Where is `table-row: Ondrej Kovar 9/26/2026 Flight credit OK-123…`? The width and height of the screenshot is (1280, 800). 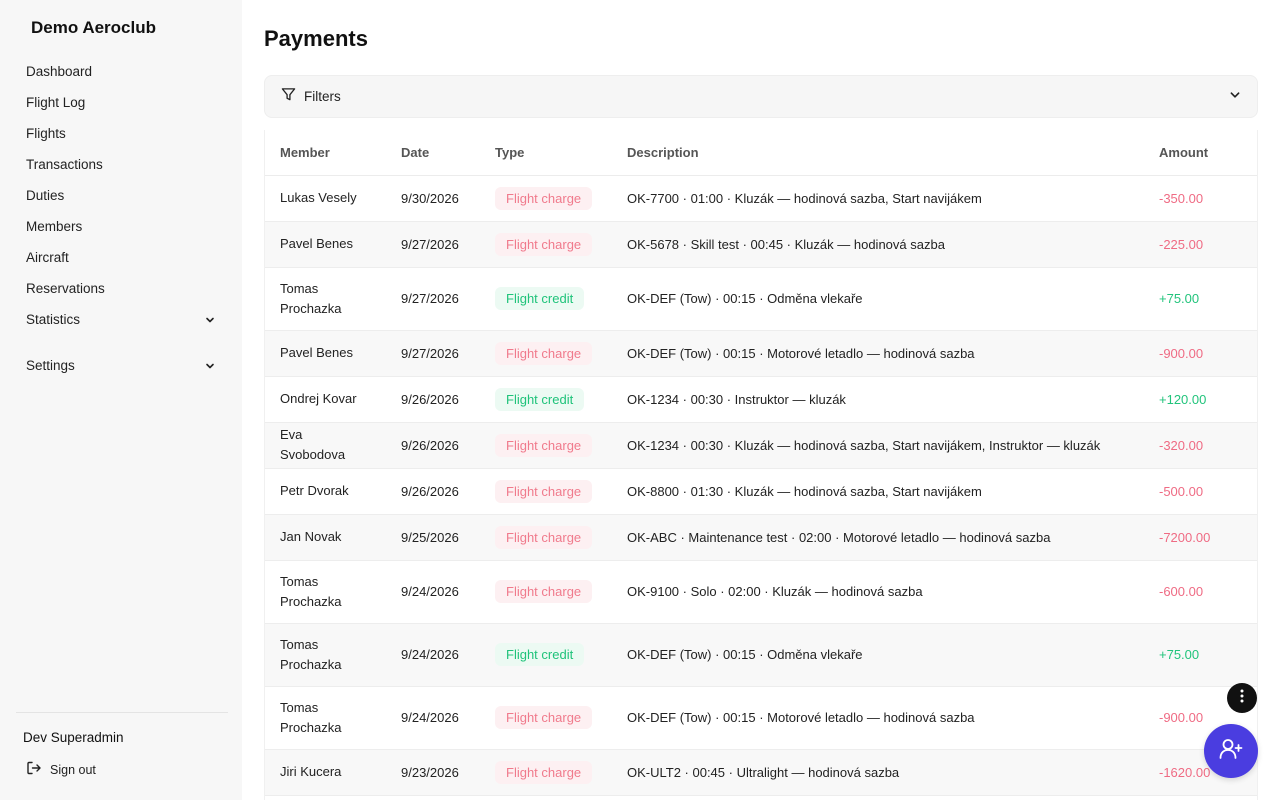
table-row: Ondrej Kovar 9/26/2026 Flight credit OK-123… is located at coordinates (761, 399).